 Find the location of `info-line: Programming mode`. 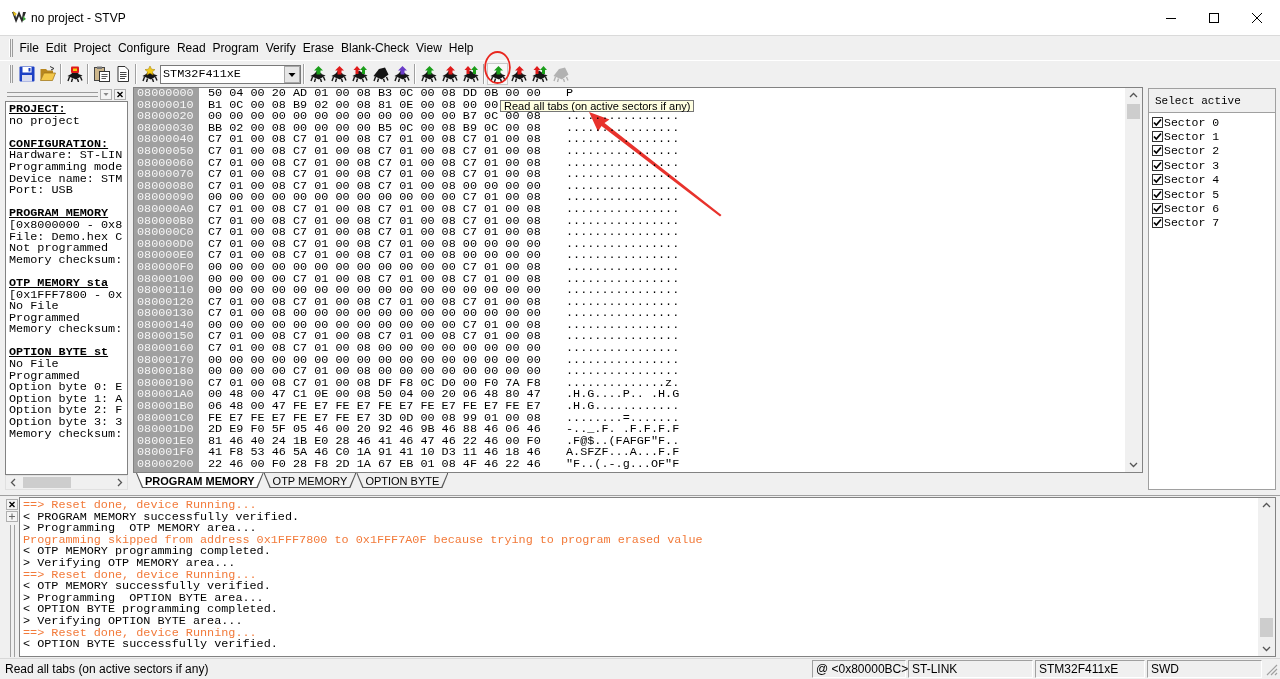

info-line: Programming mode is located at coordinates (66, 167).